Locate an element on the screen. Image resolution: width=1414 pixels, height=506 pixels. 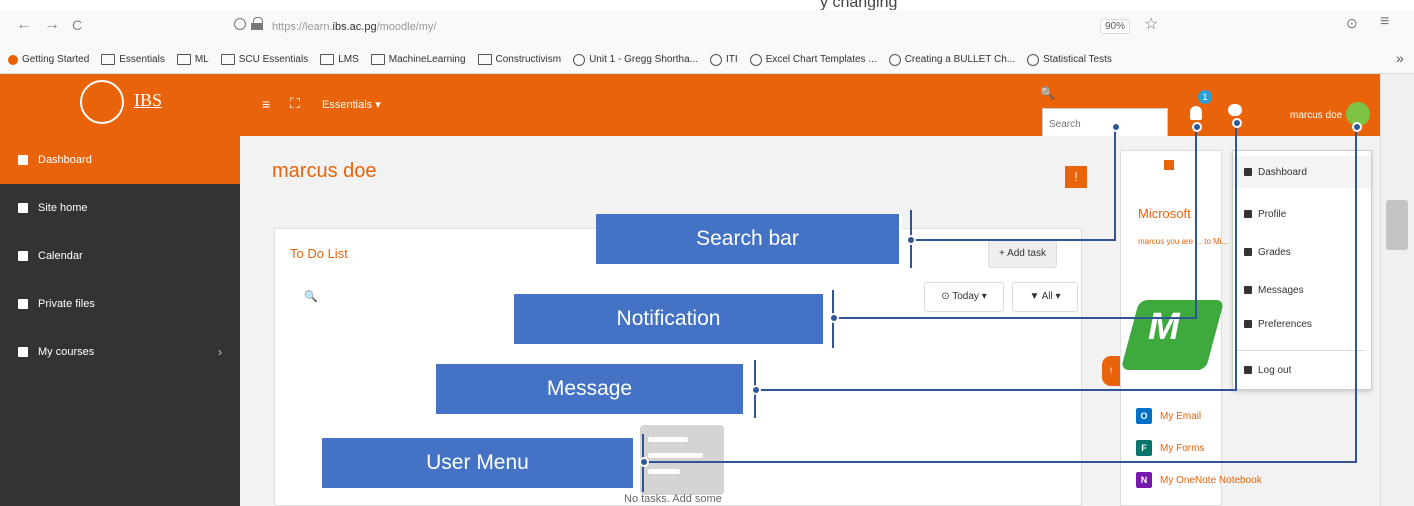
page-scrollbar is located at coordinates (1397, 290).